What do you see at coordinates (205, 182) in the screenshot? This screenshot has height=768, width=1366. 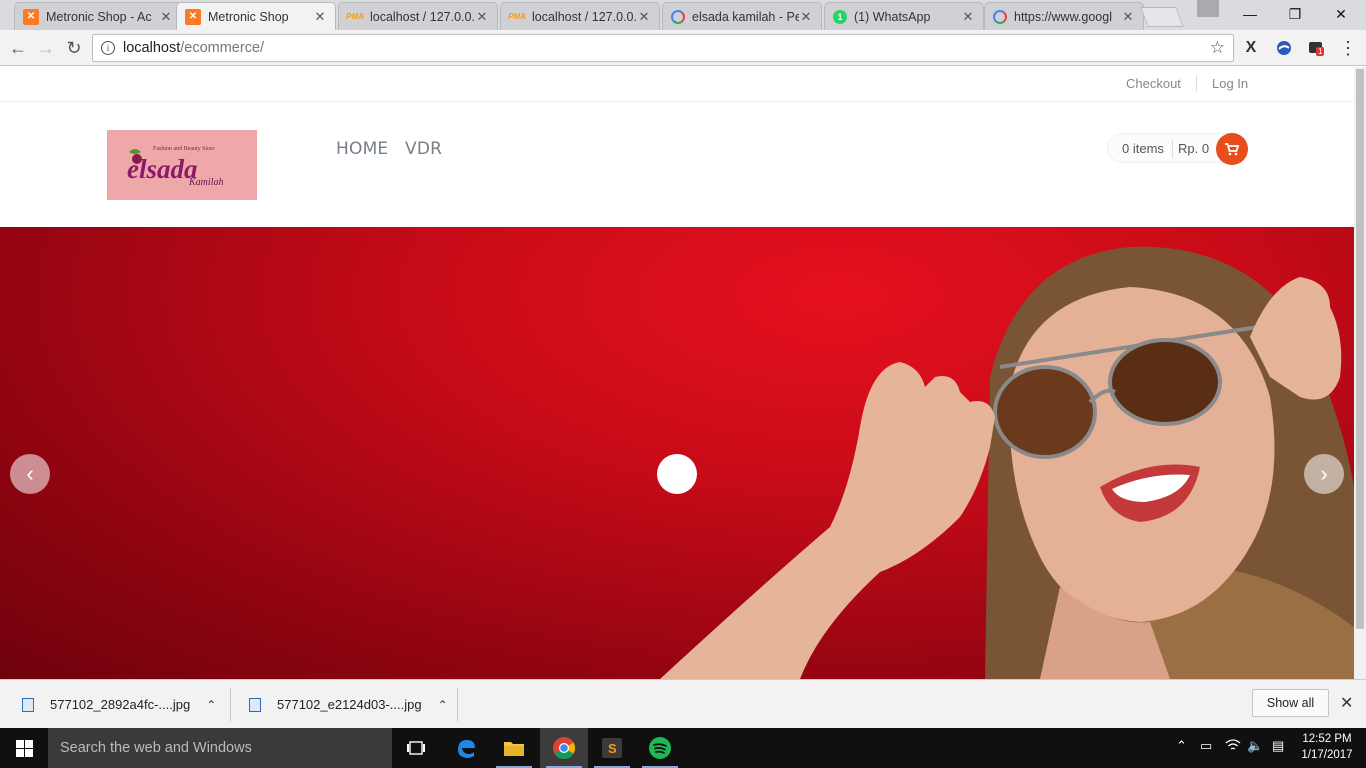 I see `svg-text: Kamilah` at bounding box center [205, 182].